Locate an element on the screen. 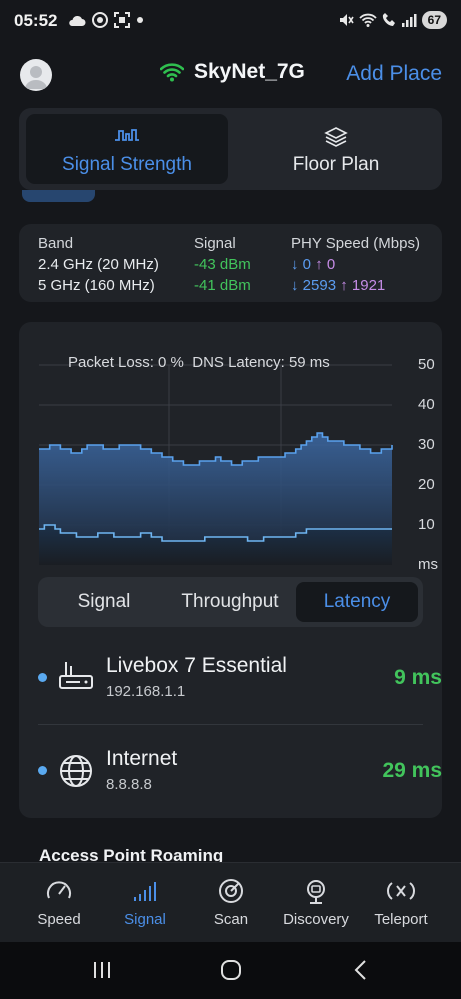  nav-label: Discovery is located at coordinates (316, 919).